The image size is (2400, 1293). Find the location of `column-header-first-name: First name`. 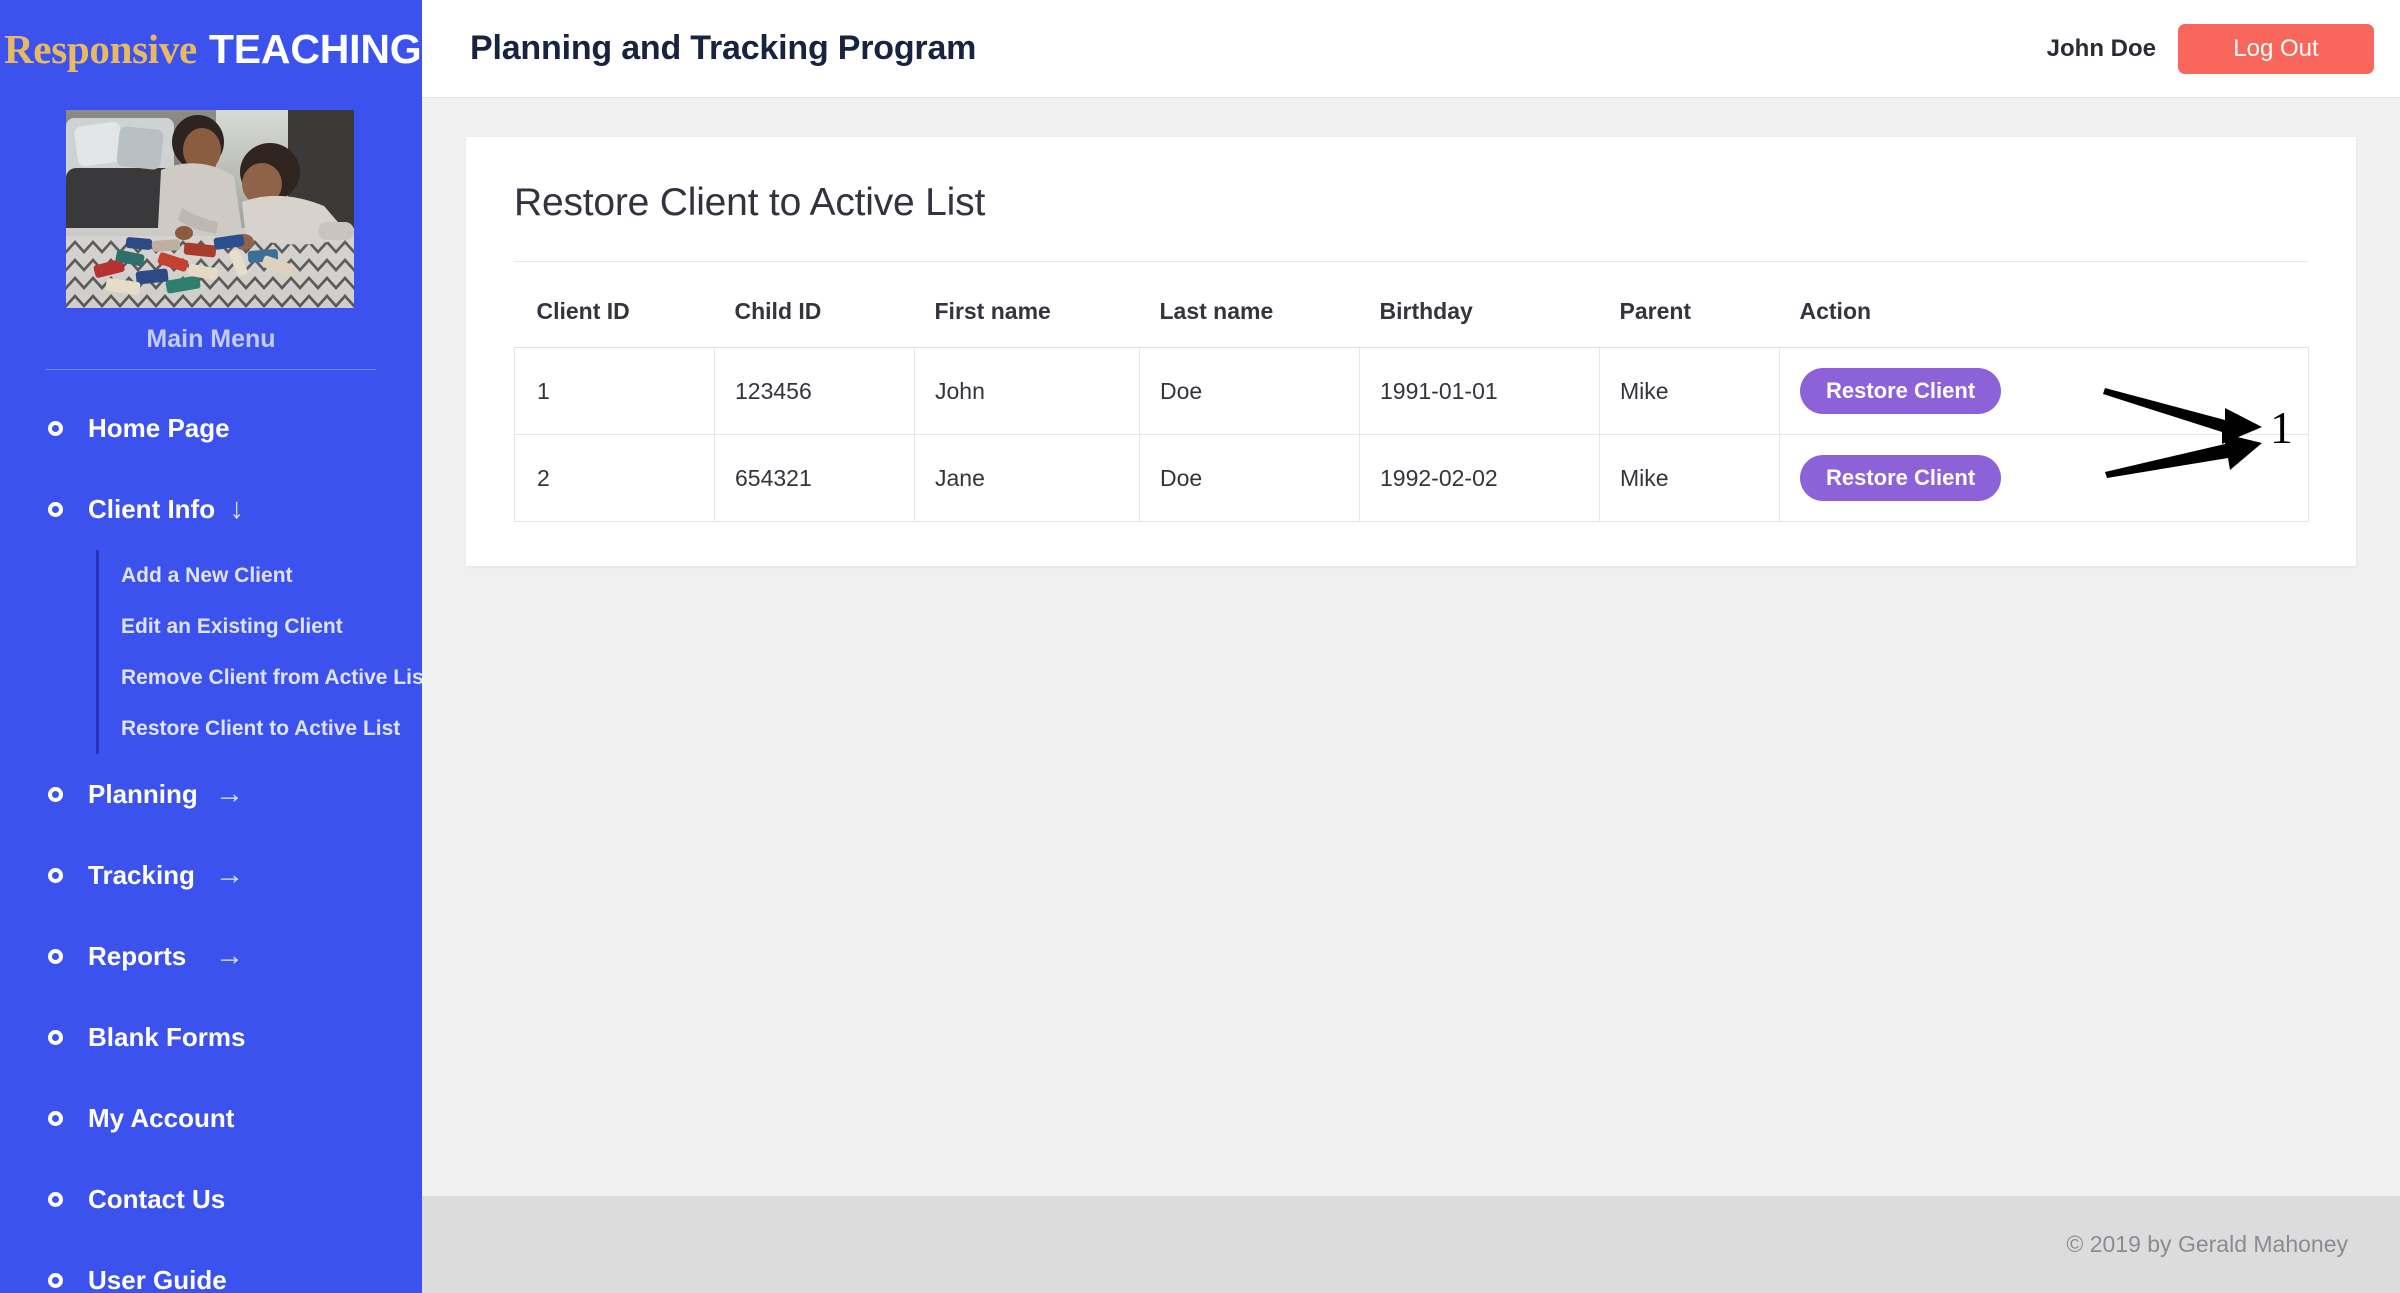

column-header-first-name: First name is located at coordinates (1027, 316).